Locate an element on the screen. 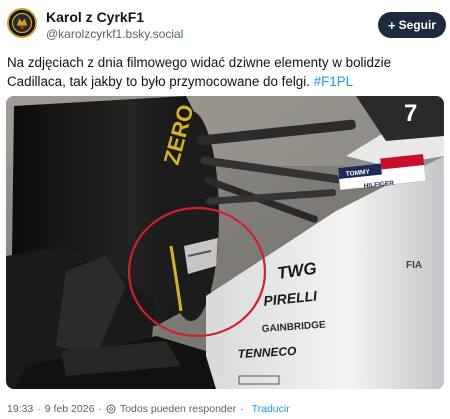 The height and width of the screenshot is (419, 450). plus-icon: + is located at coordinates (392, 25).